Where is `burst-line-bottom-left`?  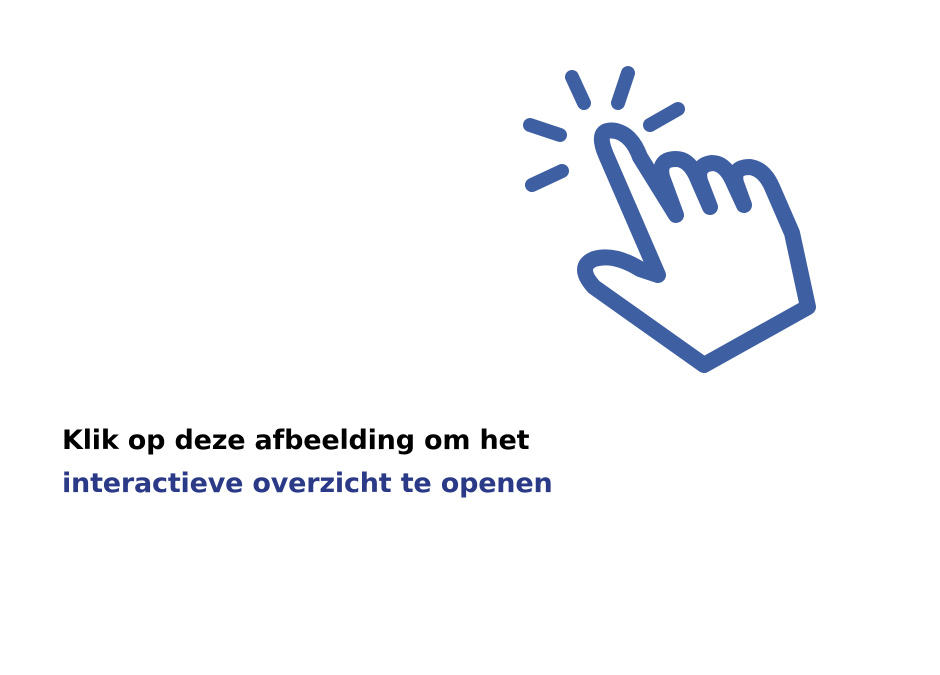 burst-line-bottom-left is located at coordinates (547, 178).